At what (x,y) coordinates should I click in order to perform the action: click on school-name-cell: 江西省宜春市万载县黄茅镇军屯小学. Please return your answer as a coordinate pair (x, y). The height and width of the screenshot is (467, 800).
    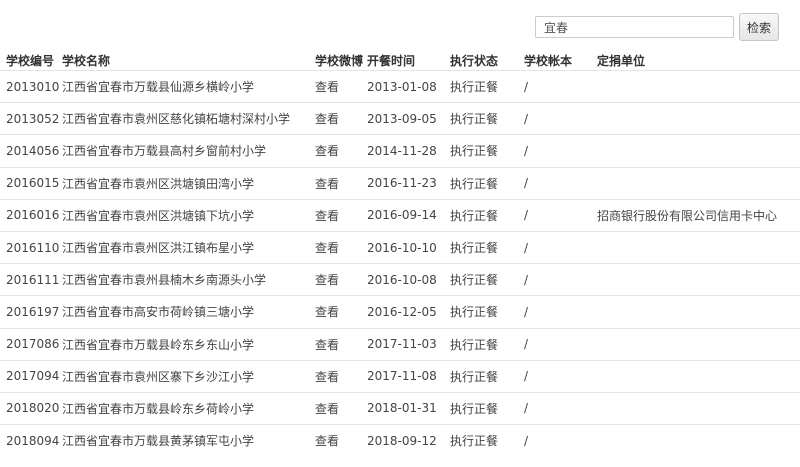
    Looking at the image, I should click on (188, 440).